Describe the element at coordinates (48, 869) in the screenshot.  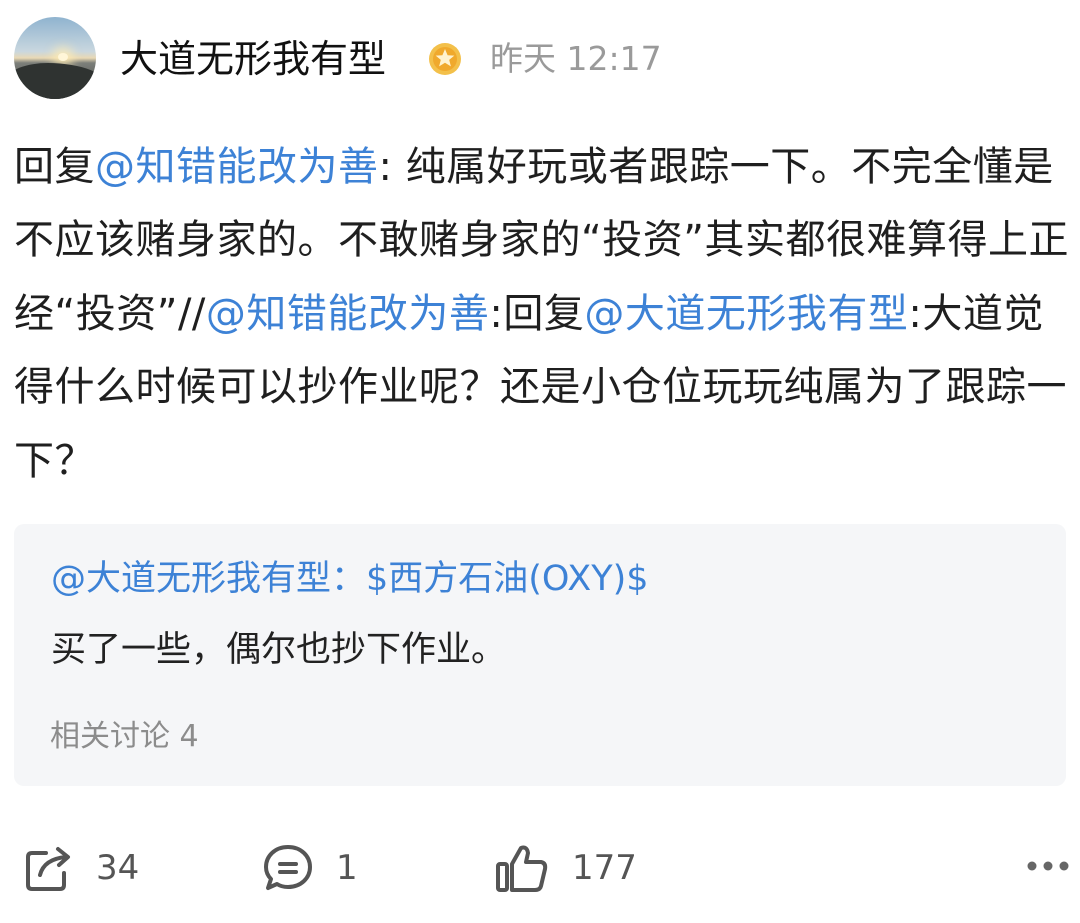
I see `share-icon` at that location.